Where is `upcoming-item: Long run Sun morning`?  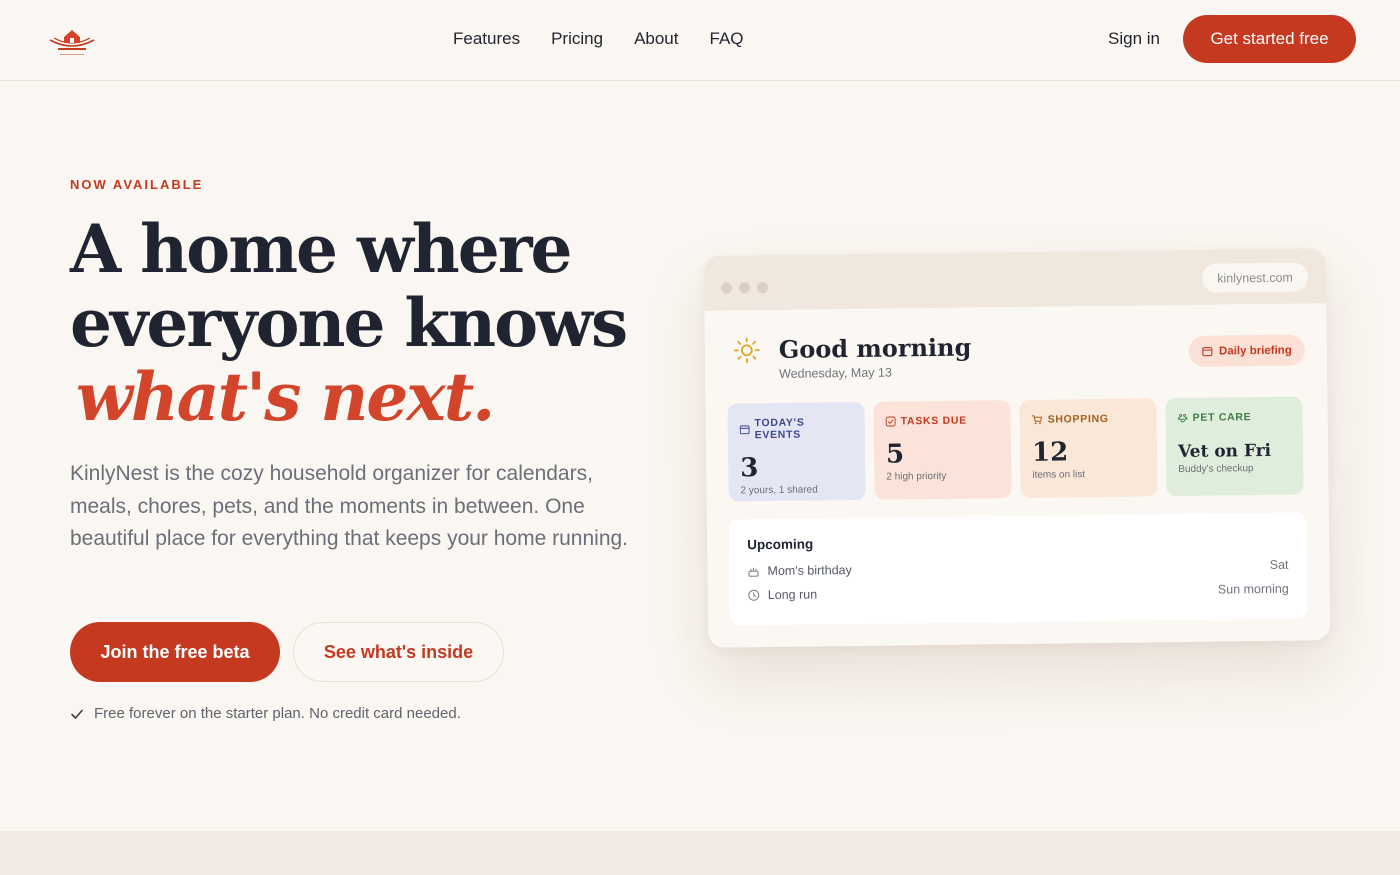
upcoming-item: Long run Sun morning is located at coordinates (1018, 592).